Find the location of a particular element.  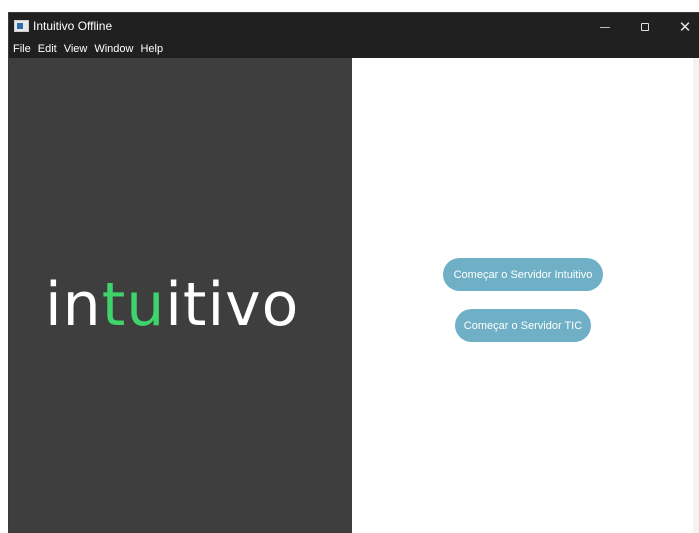

close-button: ✕ is located at coordinates (681, 27).